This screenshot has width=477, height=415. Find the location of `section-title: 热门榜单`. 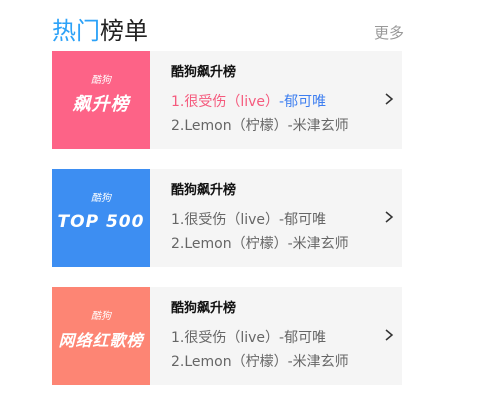

section-title: 热门榜单 is located at coordinates (100, 31).